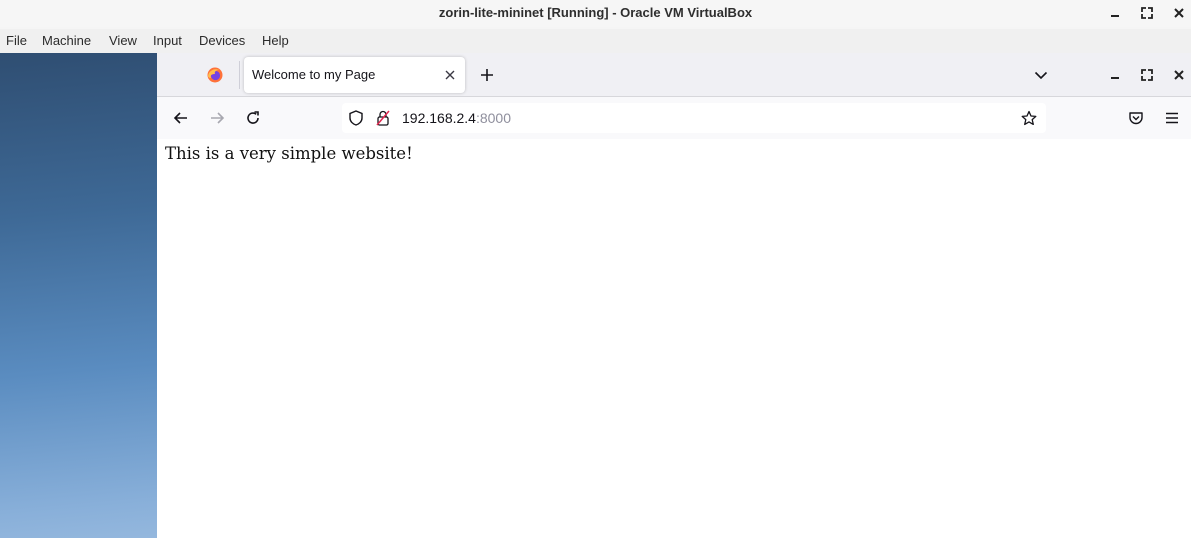 This screenshot has width=1191, height=538. I want to click on back-button, so click(181, 118).